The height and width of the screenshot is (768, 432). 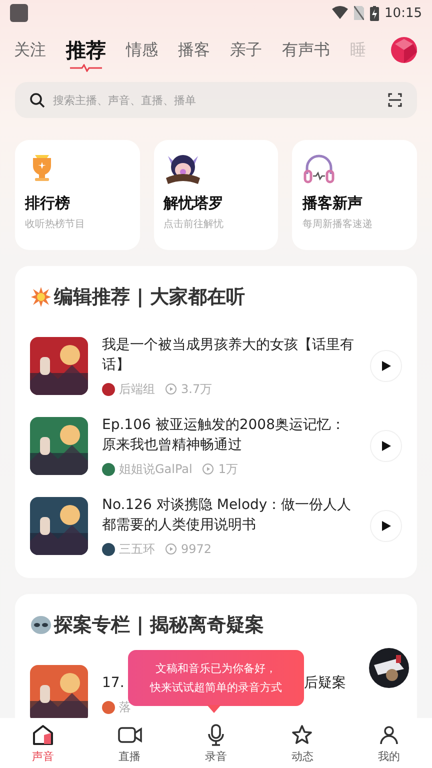 What do you see at coordinates (374, 13) in the screenshot?
I see `battery-icon` at bounding box center [374, 13].